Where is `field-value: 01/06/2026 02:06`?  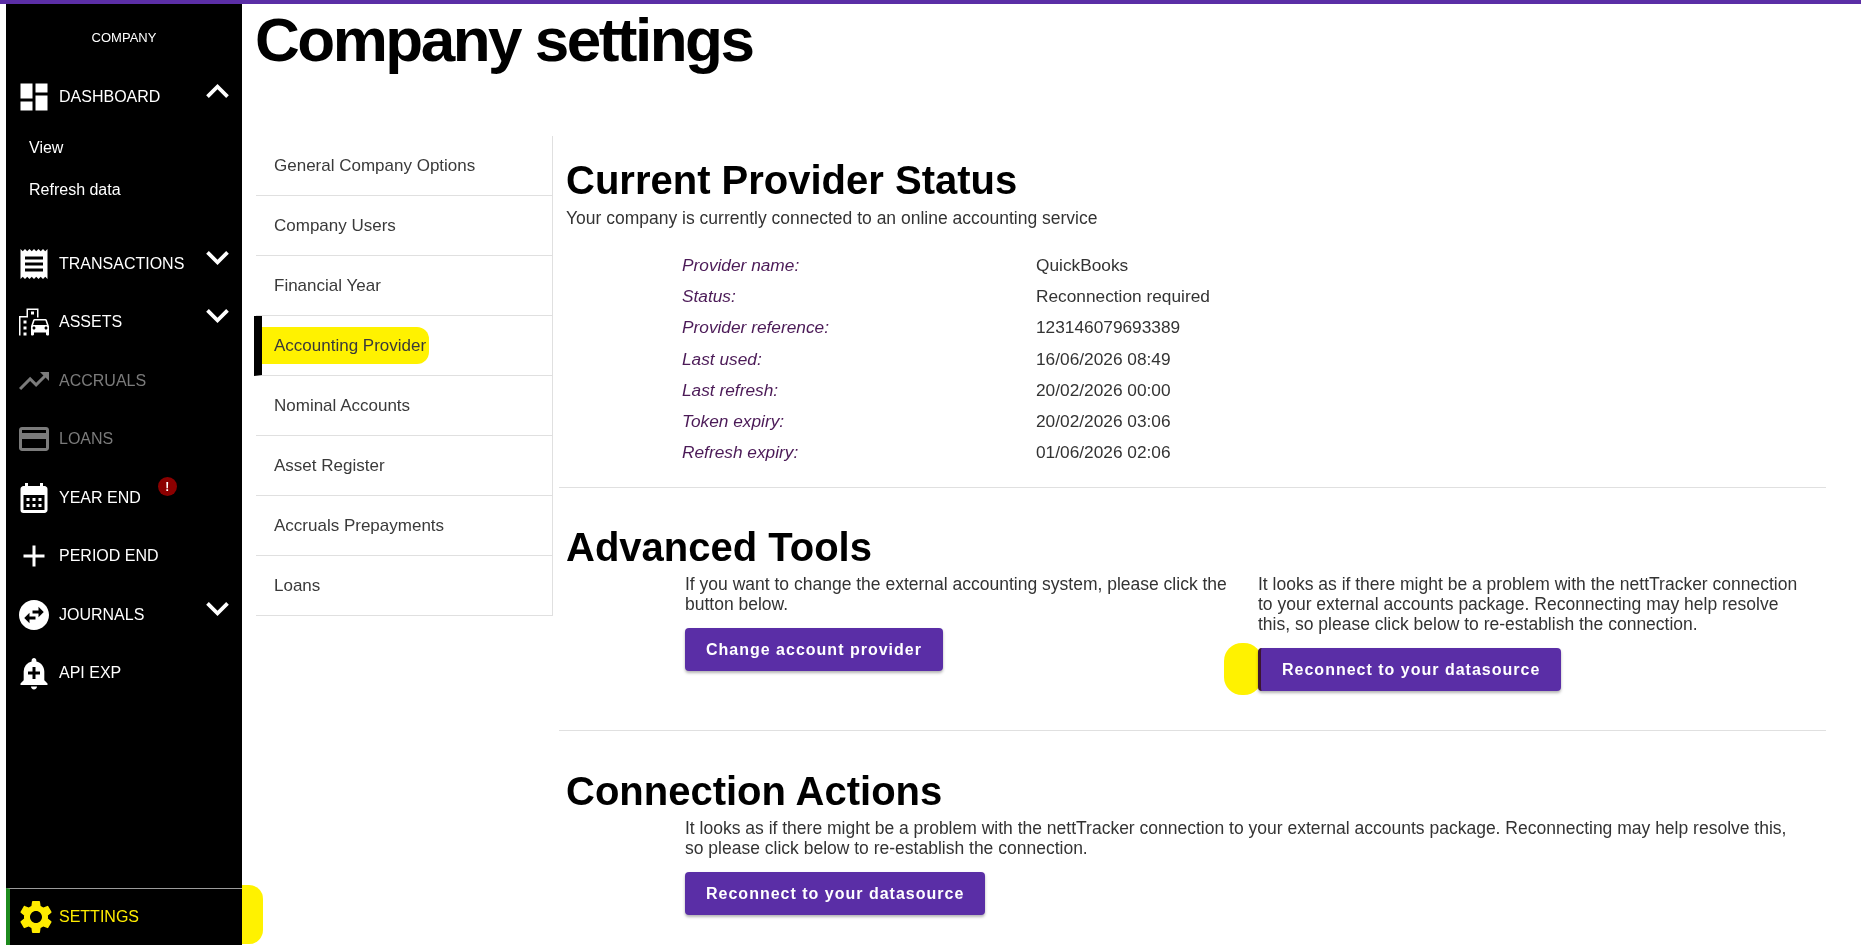
field-value: 01/06/2026 02:06 is located at coordinates (1104, 453).